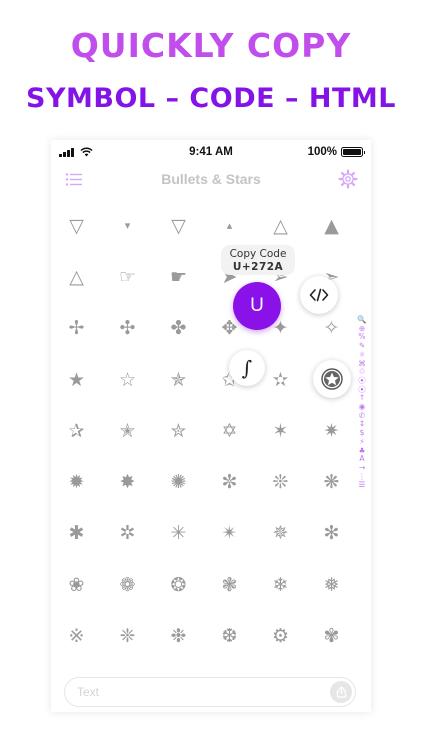 This screenshot has width=422, height=750. I want to click on circled-star-icon, so click(332, 379).